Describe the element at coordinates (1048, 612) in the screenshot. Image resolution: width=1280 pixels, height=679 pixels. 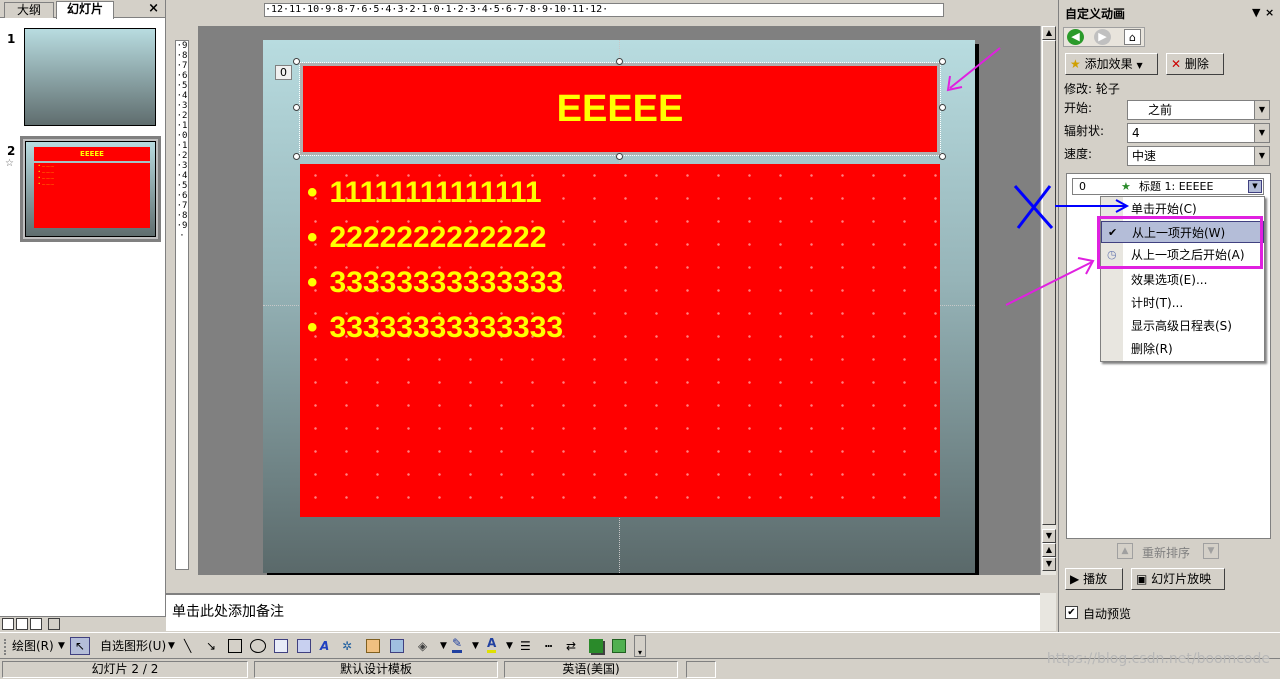
I see `notes-scrollbar` at that location.